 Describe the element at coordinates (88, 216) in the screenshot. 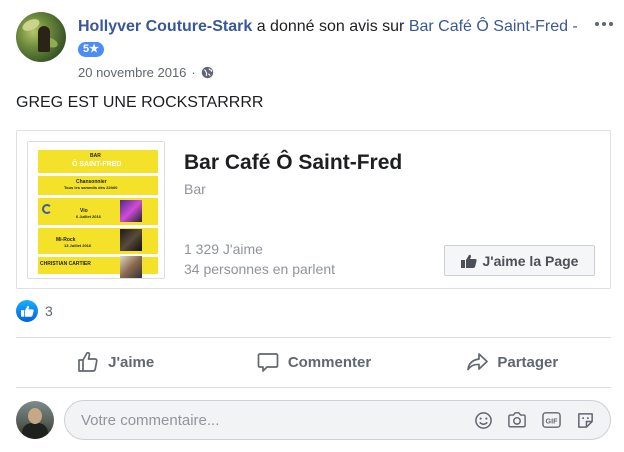

I see `poster-date1: 6 Juillet 2016` at that location.